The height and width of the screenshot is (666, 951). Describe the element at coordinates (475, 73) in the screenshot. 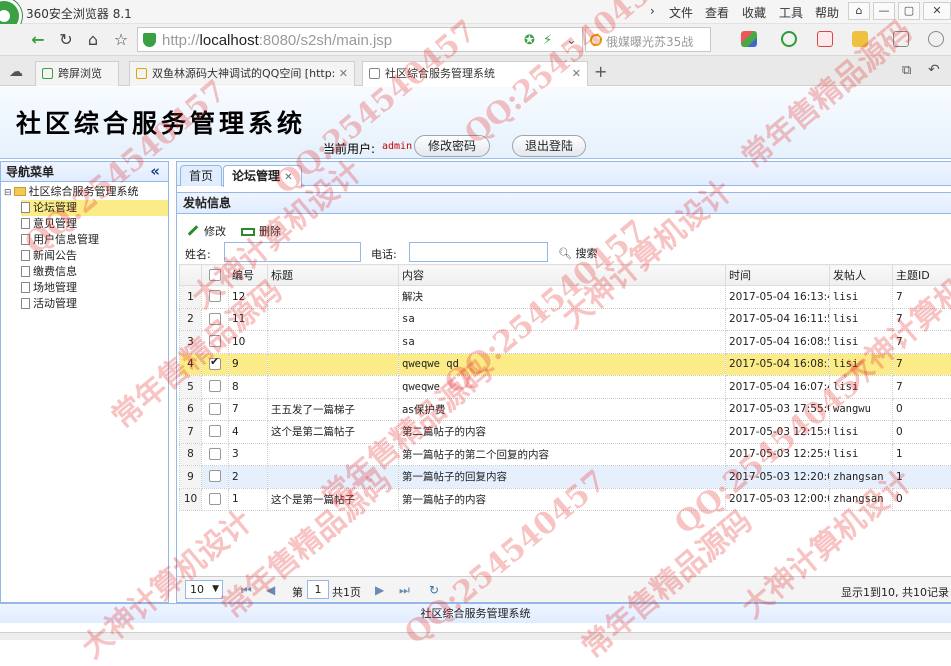

I see `browser-tab-community-system: 社区综合服务管理系统✕` at that location.